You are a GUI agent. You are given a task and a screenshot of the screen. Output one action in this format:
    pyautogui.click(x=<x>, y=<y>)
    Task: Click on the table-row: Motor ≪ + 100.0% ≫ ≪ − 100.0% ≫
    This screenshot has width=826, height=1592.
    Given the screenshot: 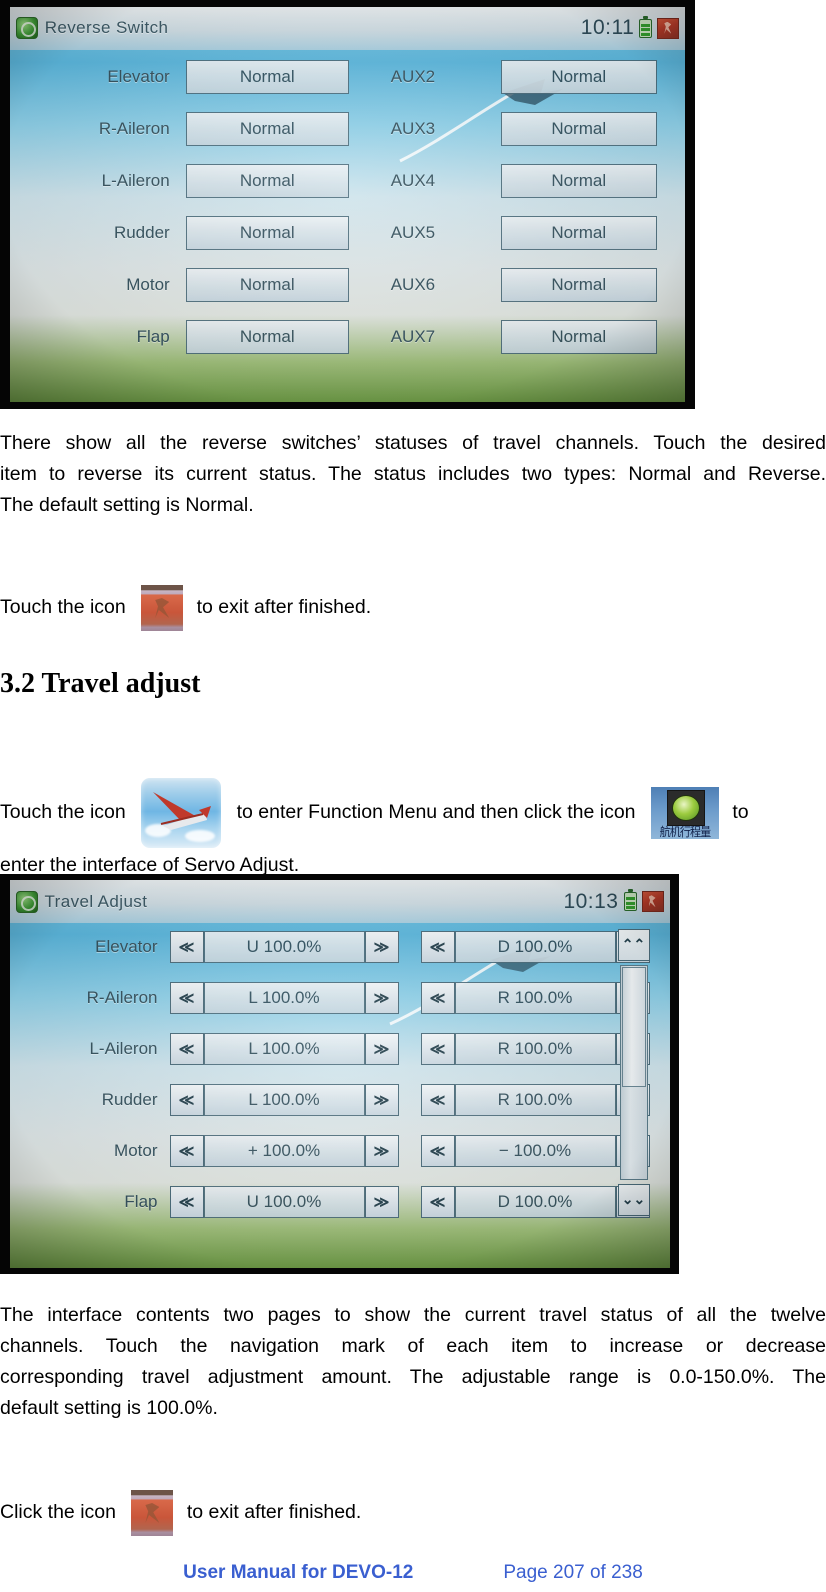 What is the action you would take?
    pyautogui.click(x=340, y=1151)
    